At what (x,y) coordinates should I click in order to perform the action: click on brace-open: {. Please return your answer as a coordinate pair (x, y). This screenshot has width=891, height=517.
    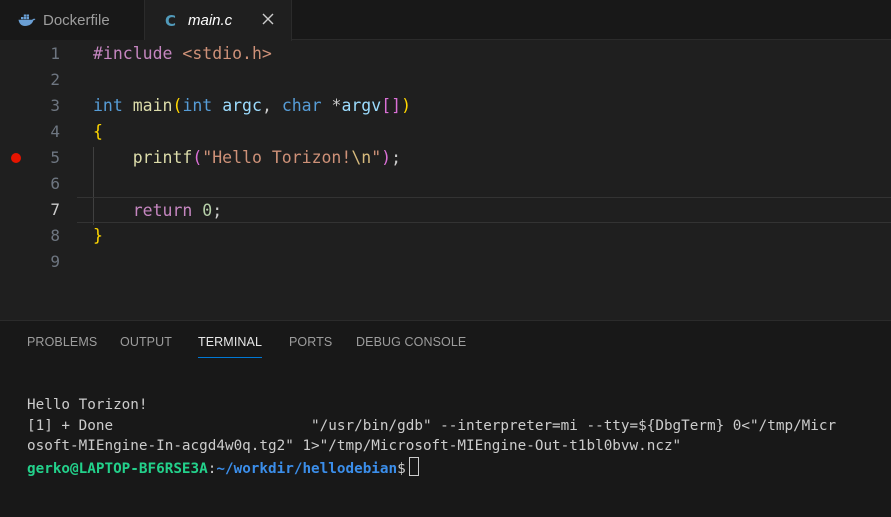
    Looking at the image, I should click on (98, 131).